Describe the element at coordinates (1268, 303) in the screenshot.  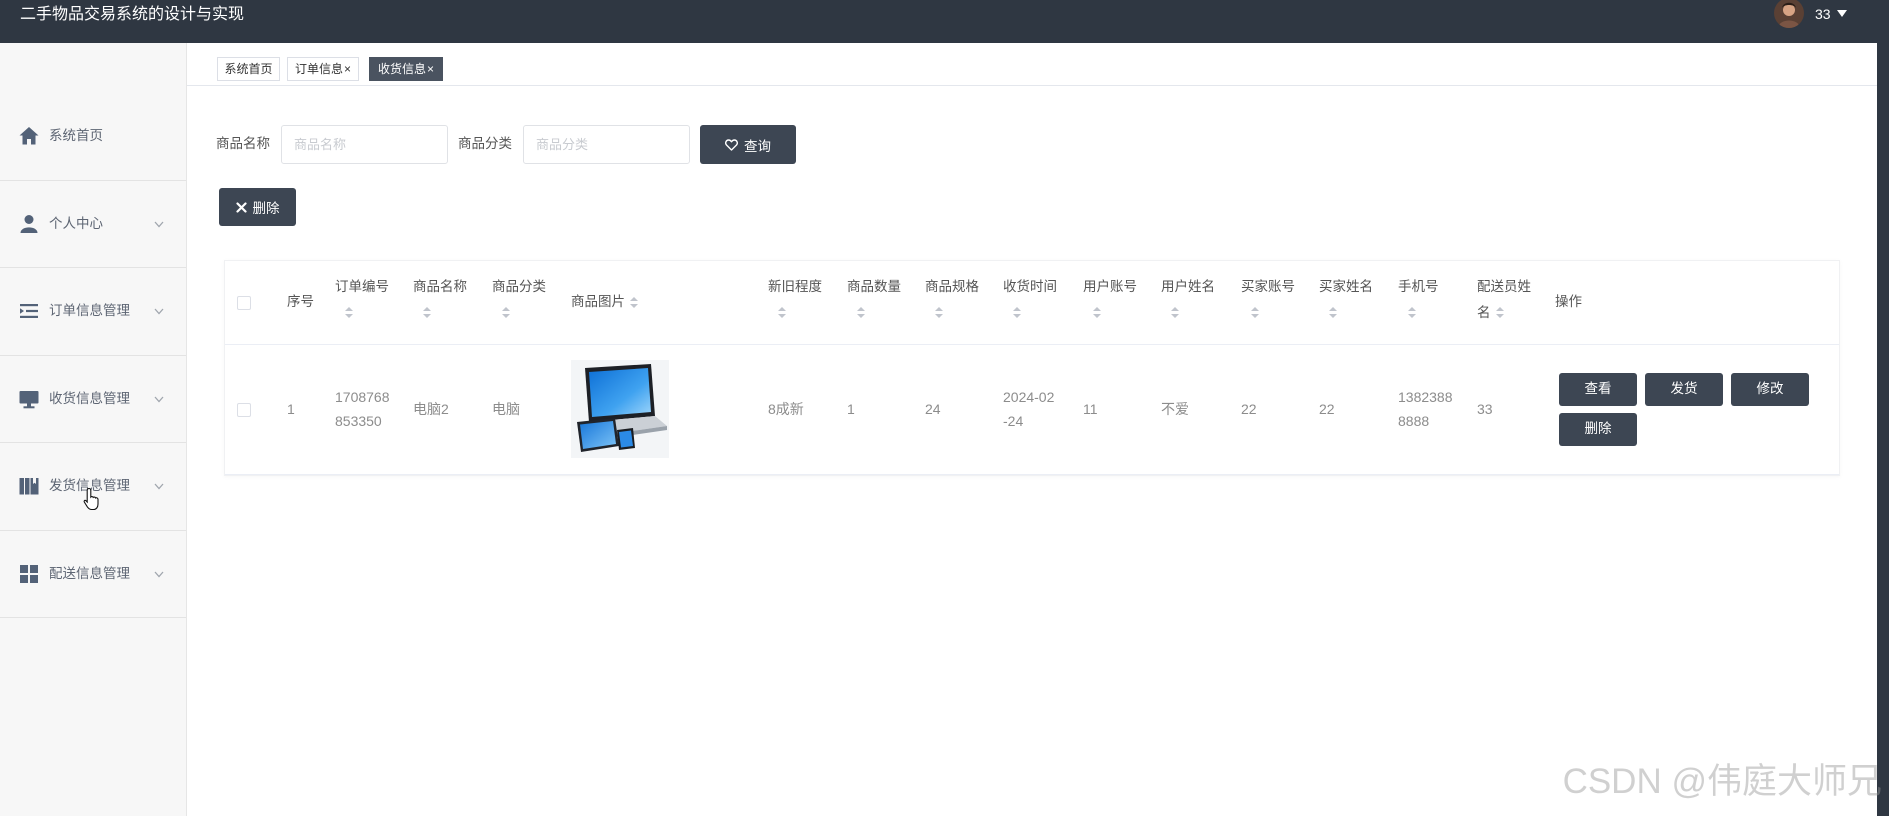
I see `column-header-buyer-account: 买家账号` at that location.